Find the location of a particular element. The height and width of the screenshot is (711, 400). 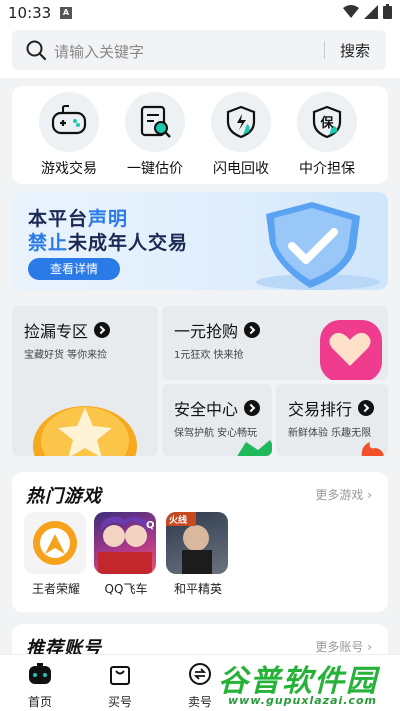

tab-label: 买号 is located at coordinates (119, 702).